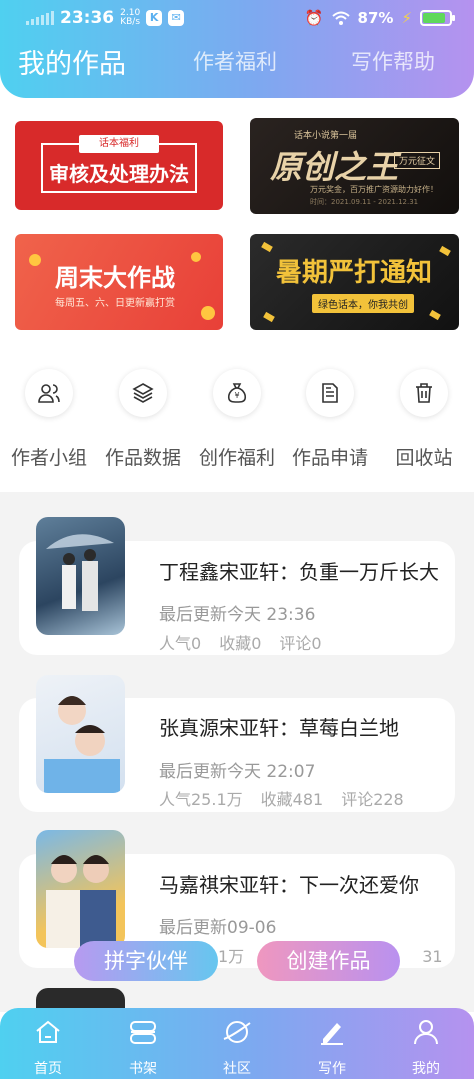  I want to click on action-label: 作品申请, so click(329, 458).